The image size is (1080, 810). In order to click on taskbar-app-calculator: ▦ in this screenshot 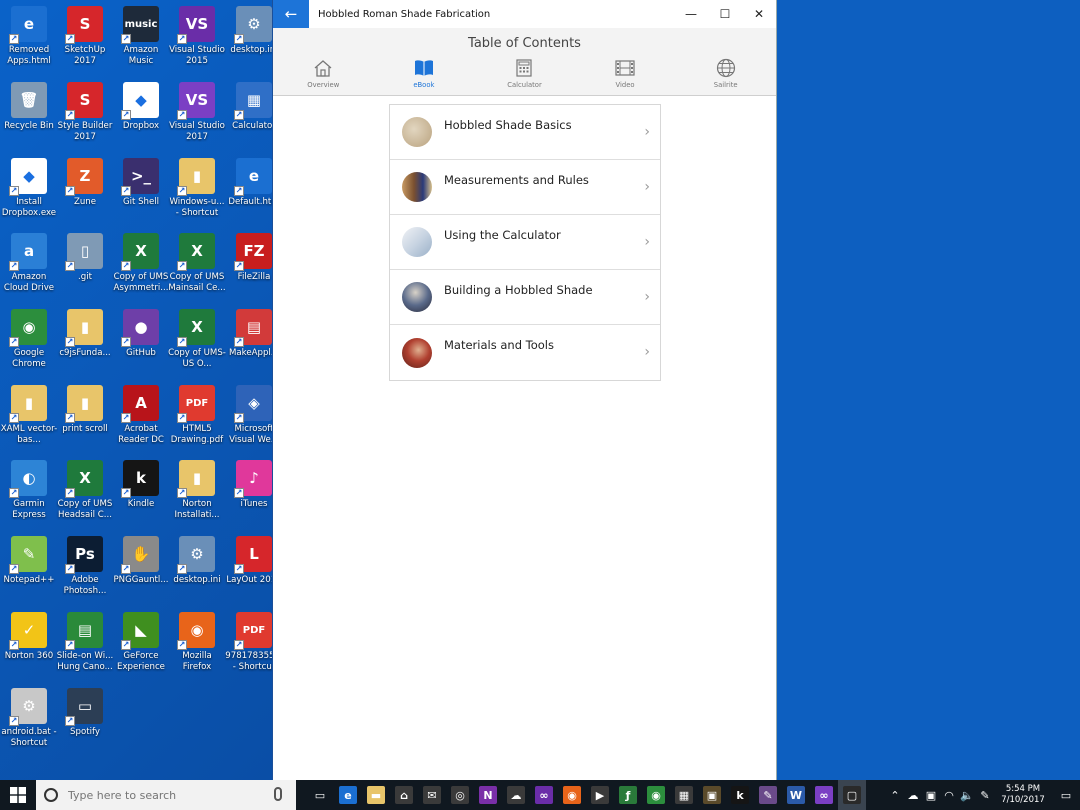, I will do `click(684, 795)`.